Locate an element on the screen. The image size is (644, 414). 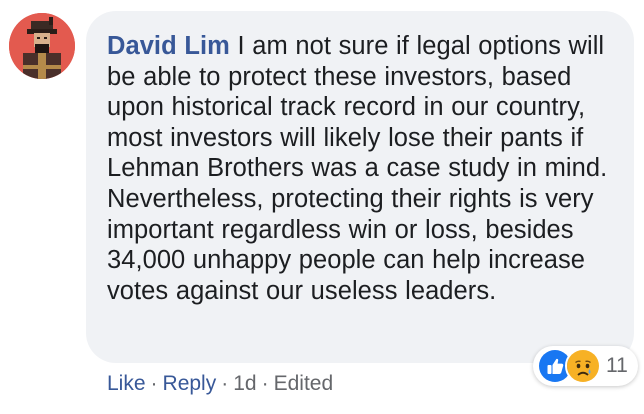
comment-actions: Like · Reply · 1d · Edited is located at coordinates (220, 384).